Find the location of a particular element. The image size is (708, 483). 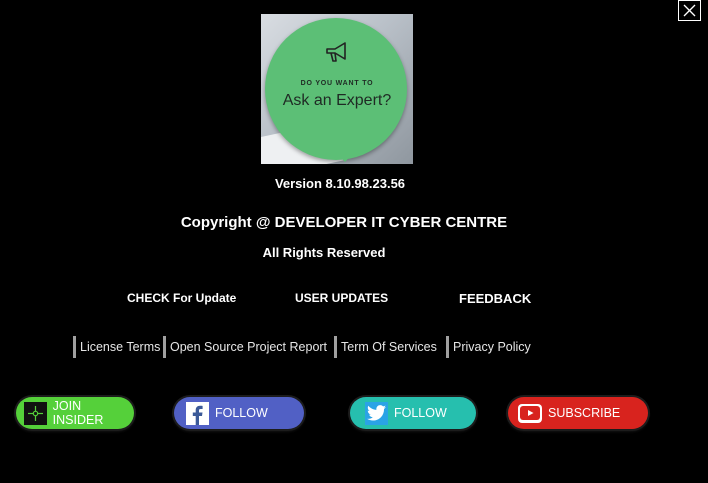

close-button is located at coordinates (689, 10).